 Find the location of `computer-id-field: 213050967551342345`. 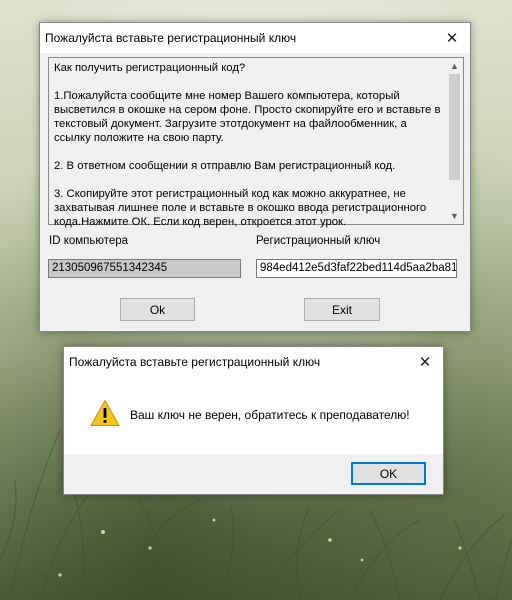

computer-id-field: 213050967551342345 is located at coordinates (144, 268).